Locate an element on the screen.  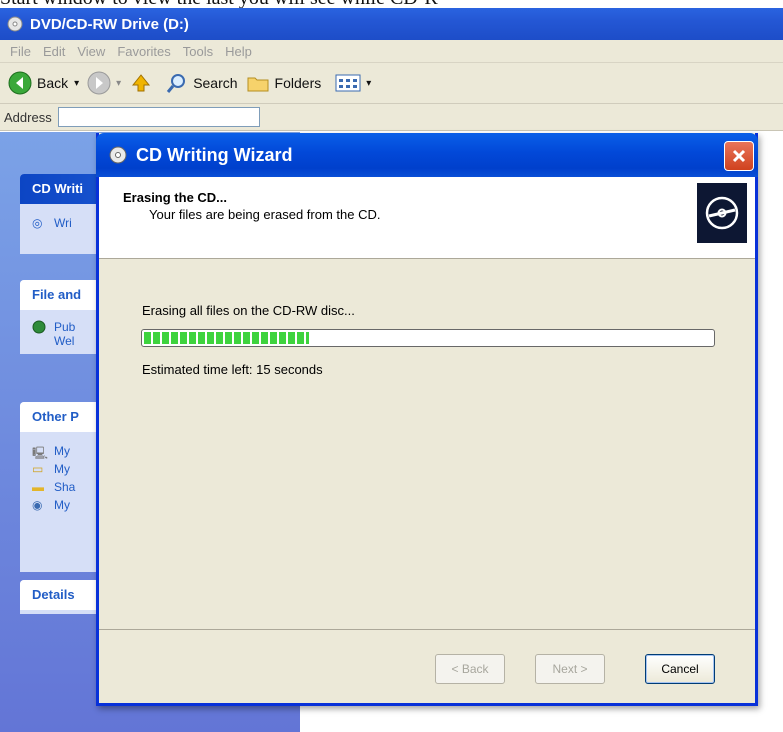
up-folder-icon is located at coordinates (141, 83).